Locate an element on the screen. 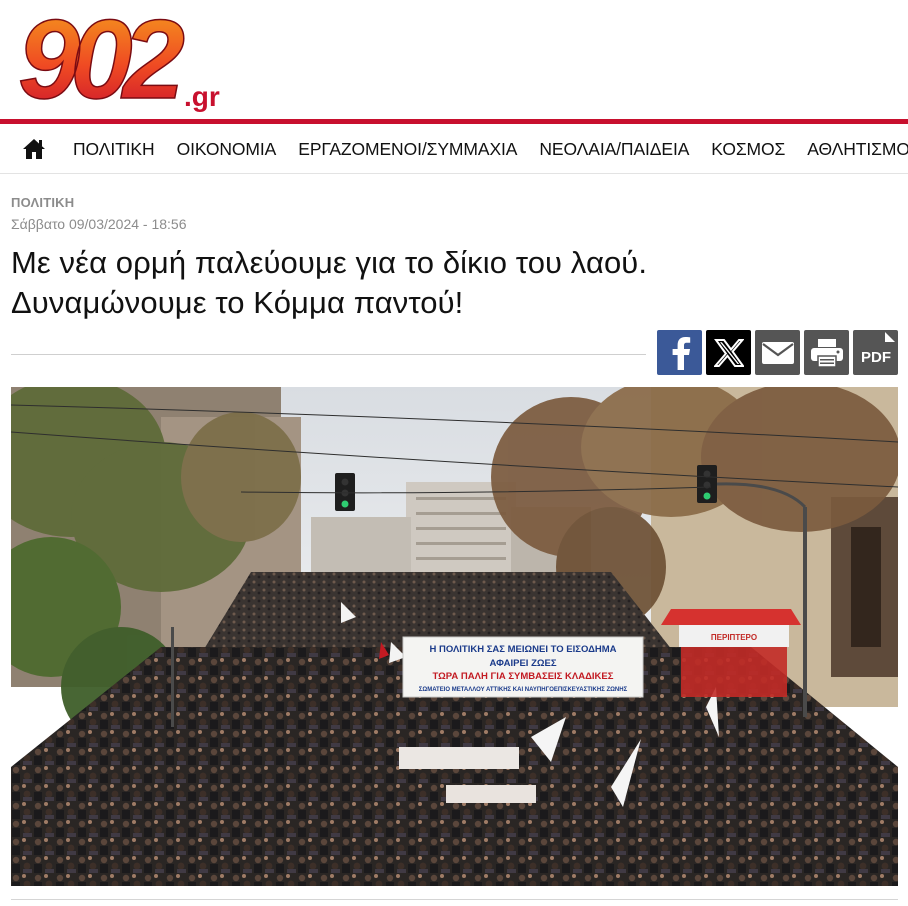 Image resolution: width=908 pixels, height=906 pixels. logo-number: 902 is located at coordinates (101, 59).